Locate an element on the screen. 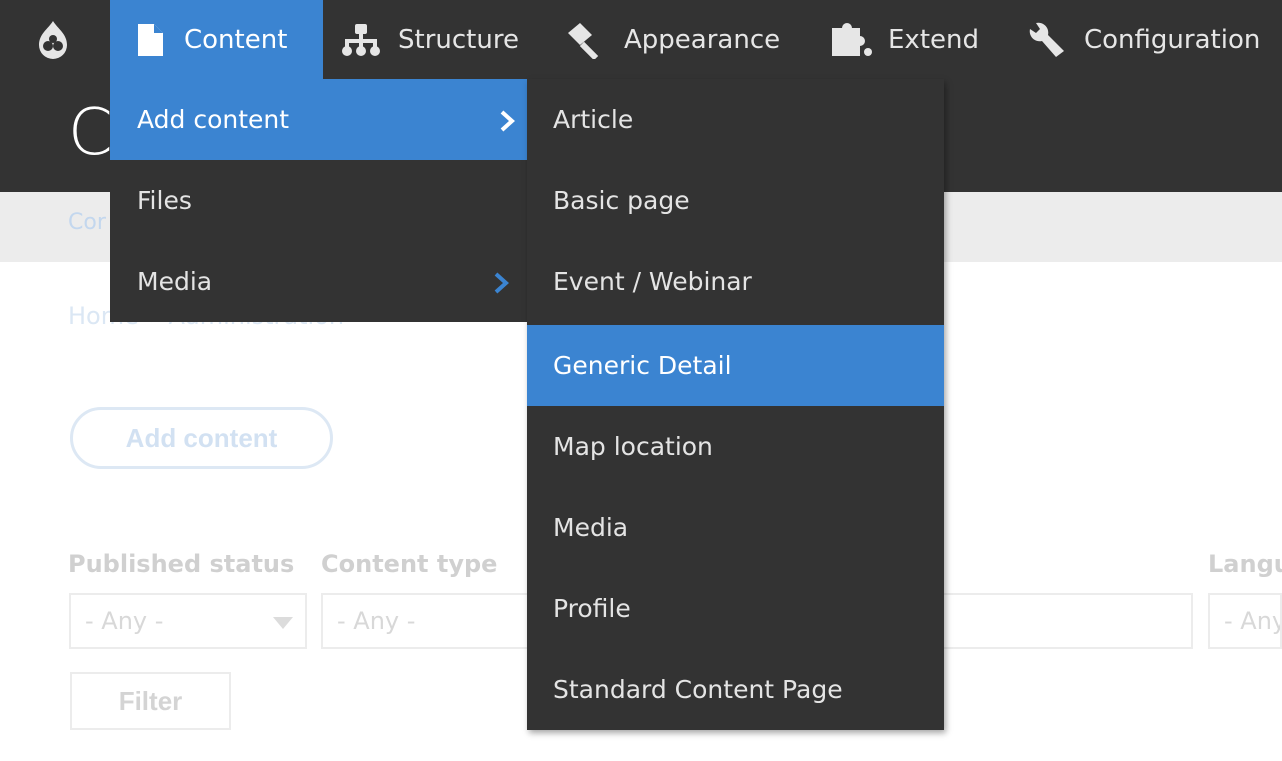 This screenshot has width=1282, height=761. toolbar-item-extend: Extend is located at coordinates (904, 39).